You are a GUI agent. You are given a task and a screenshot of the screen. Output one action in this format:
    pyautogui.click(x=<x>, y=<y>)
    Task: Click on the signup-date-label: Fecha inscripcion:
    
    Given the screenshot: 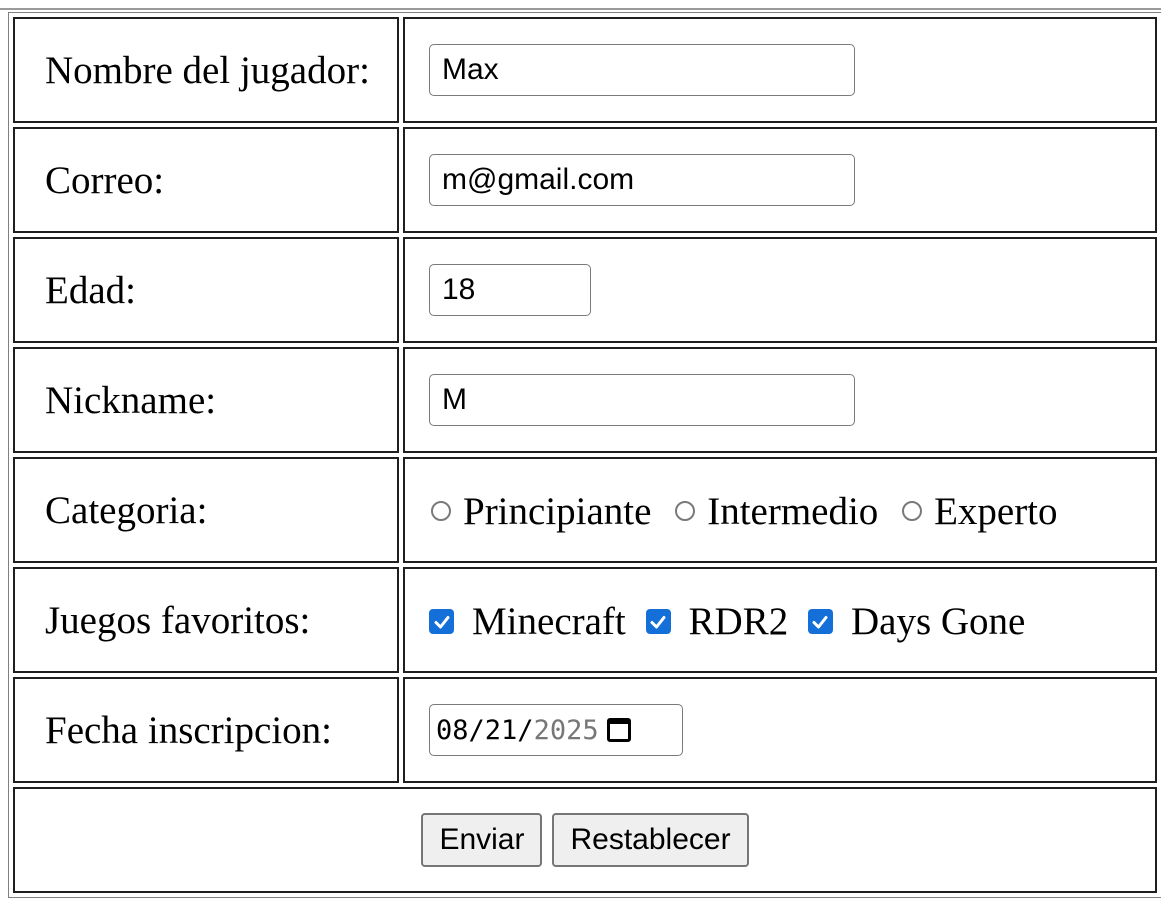 What is the action you would take?
    pyautogui.click(x=206, y=730)
    